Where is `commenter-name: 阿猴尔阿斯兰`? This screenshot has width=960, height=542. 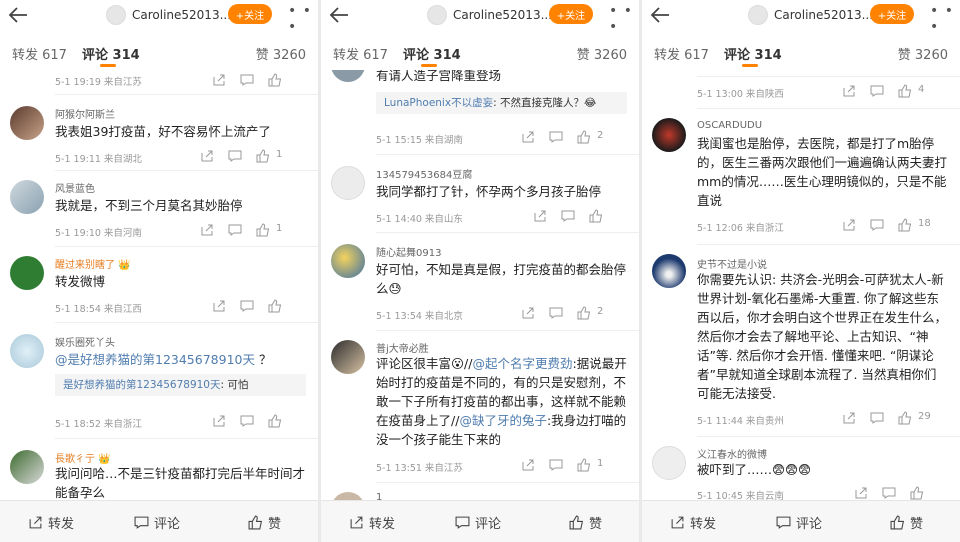 commenter-name: 阿猴尔阿斯兰 is located at coordinates (85, 113).